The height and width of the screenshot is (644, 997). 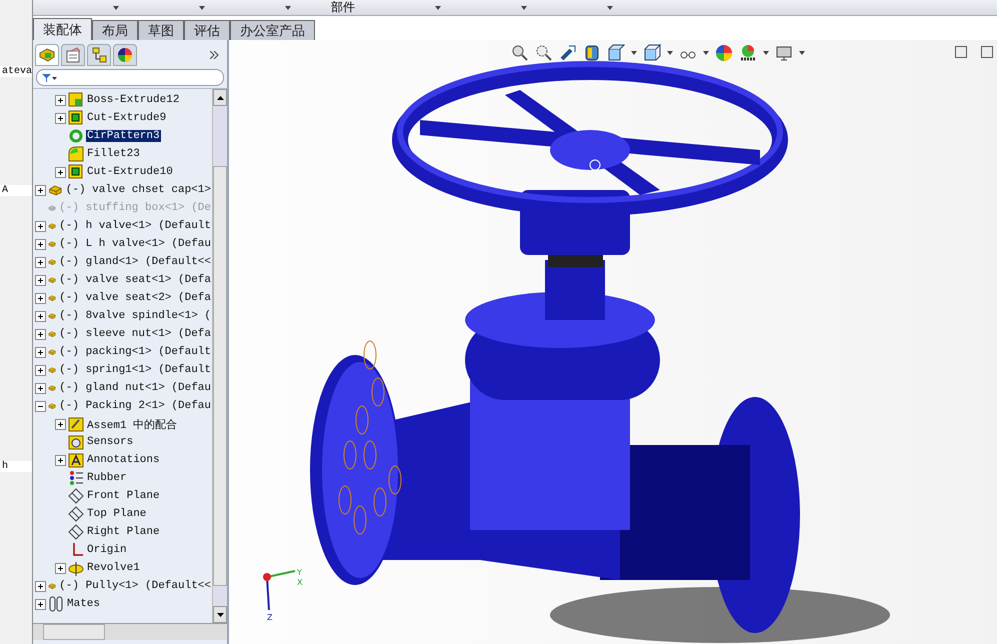 What do you see at coordinates (135, 586) in the screenshot?
I see `tree-item: (-) Pully<1> (Default<<` at bounding box center [135, 586].